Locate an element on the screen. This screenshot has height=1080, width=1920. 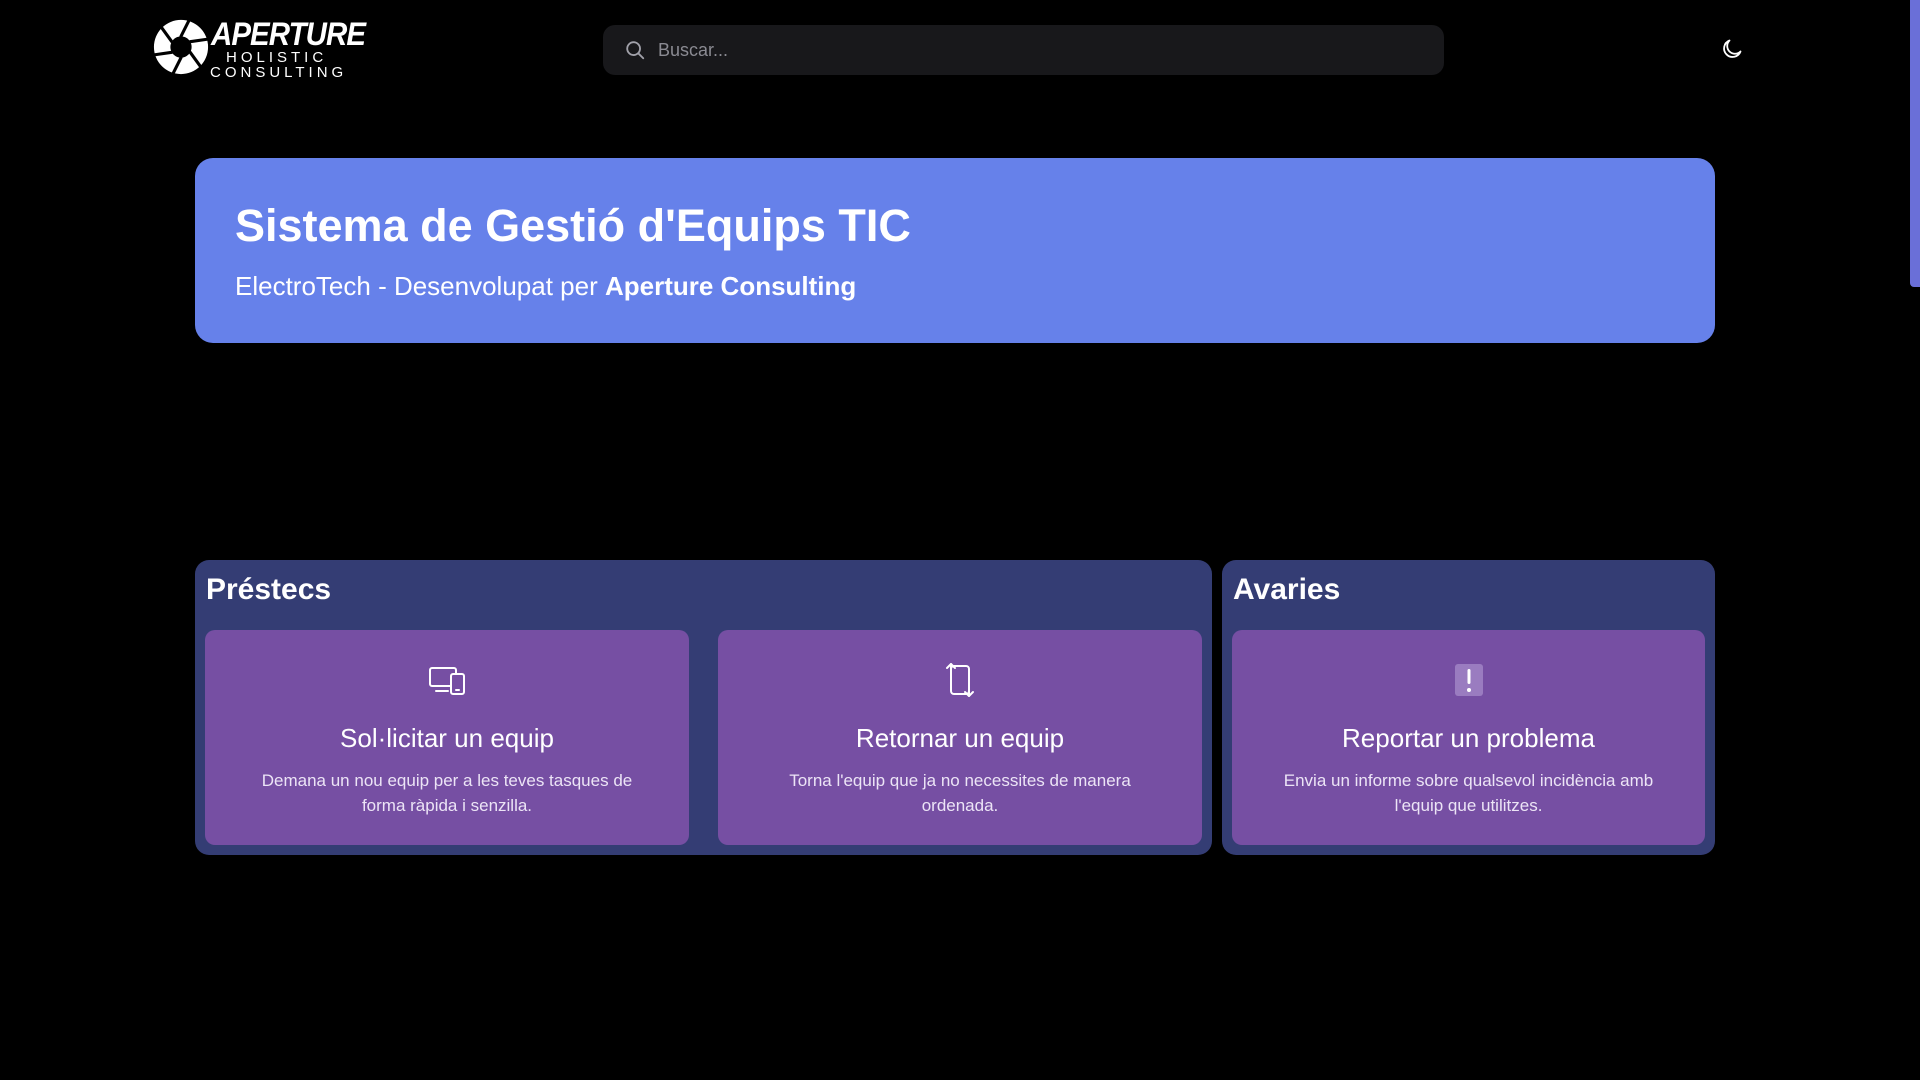
aperture-logo-icon is located at coordinates (181, 47).